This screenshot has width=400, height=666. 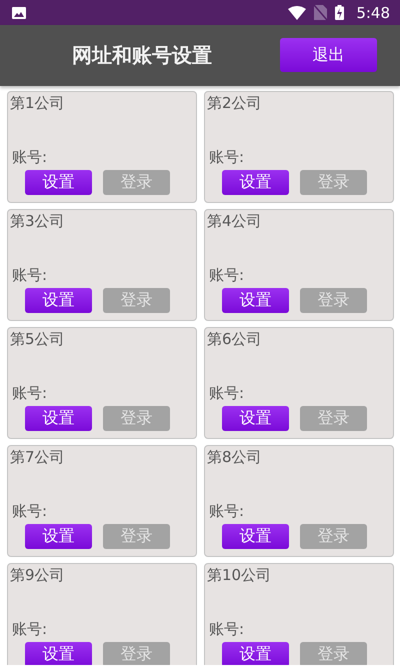 I want to click on exit-button: 退出, so click(x=328, y=55).